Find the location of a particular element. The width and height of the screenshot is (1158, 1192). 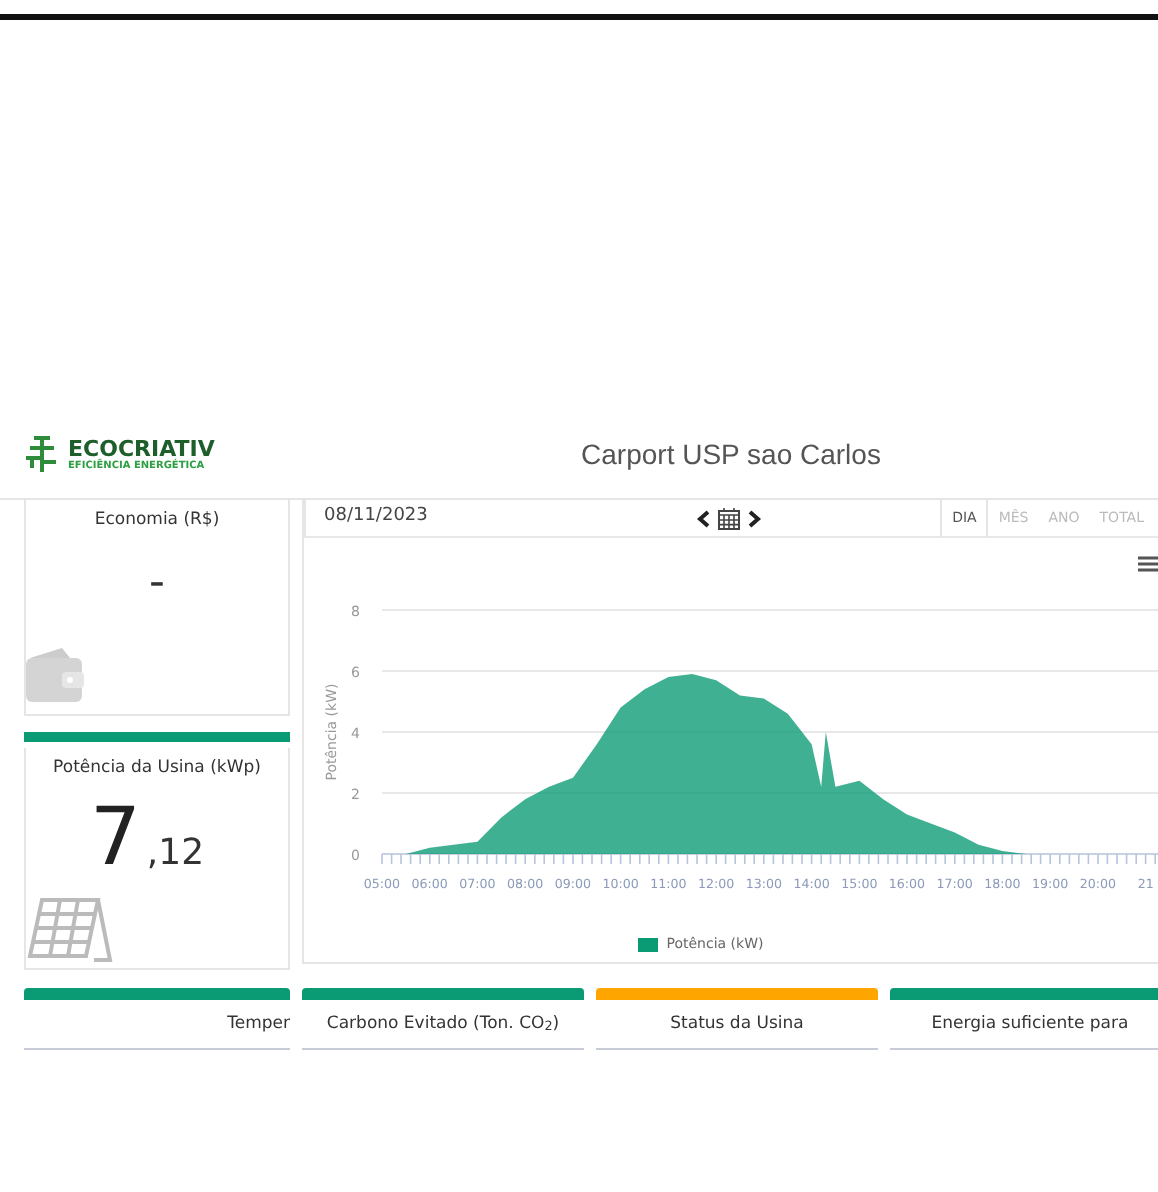

date-field: 08/11/2023 is located at coordinates (501, 518).